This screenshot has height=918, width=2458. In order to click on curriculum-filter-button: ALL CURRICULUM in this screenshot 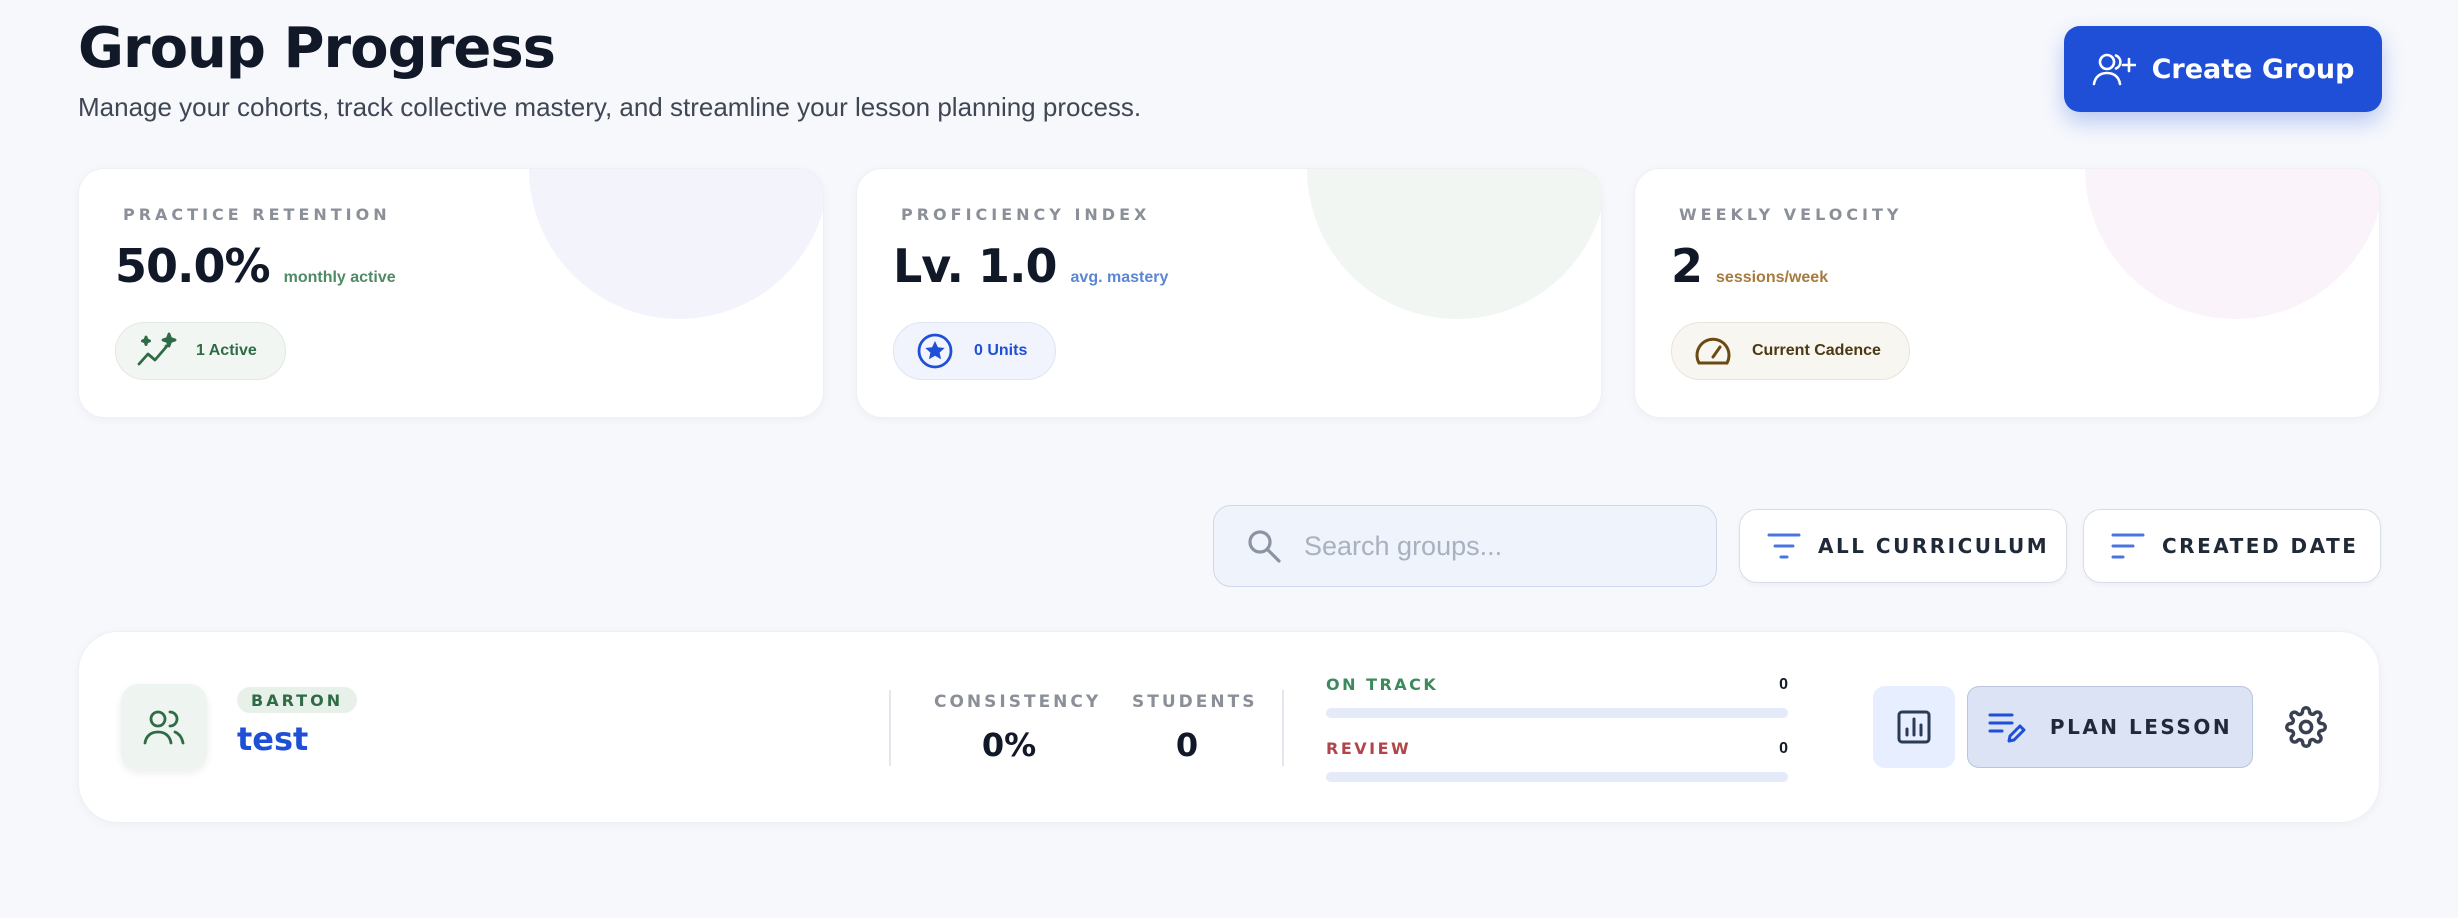, I will do `click(1903, 546)`.